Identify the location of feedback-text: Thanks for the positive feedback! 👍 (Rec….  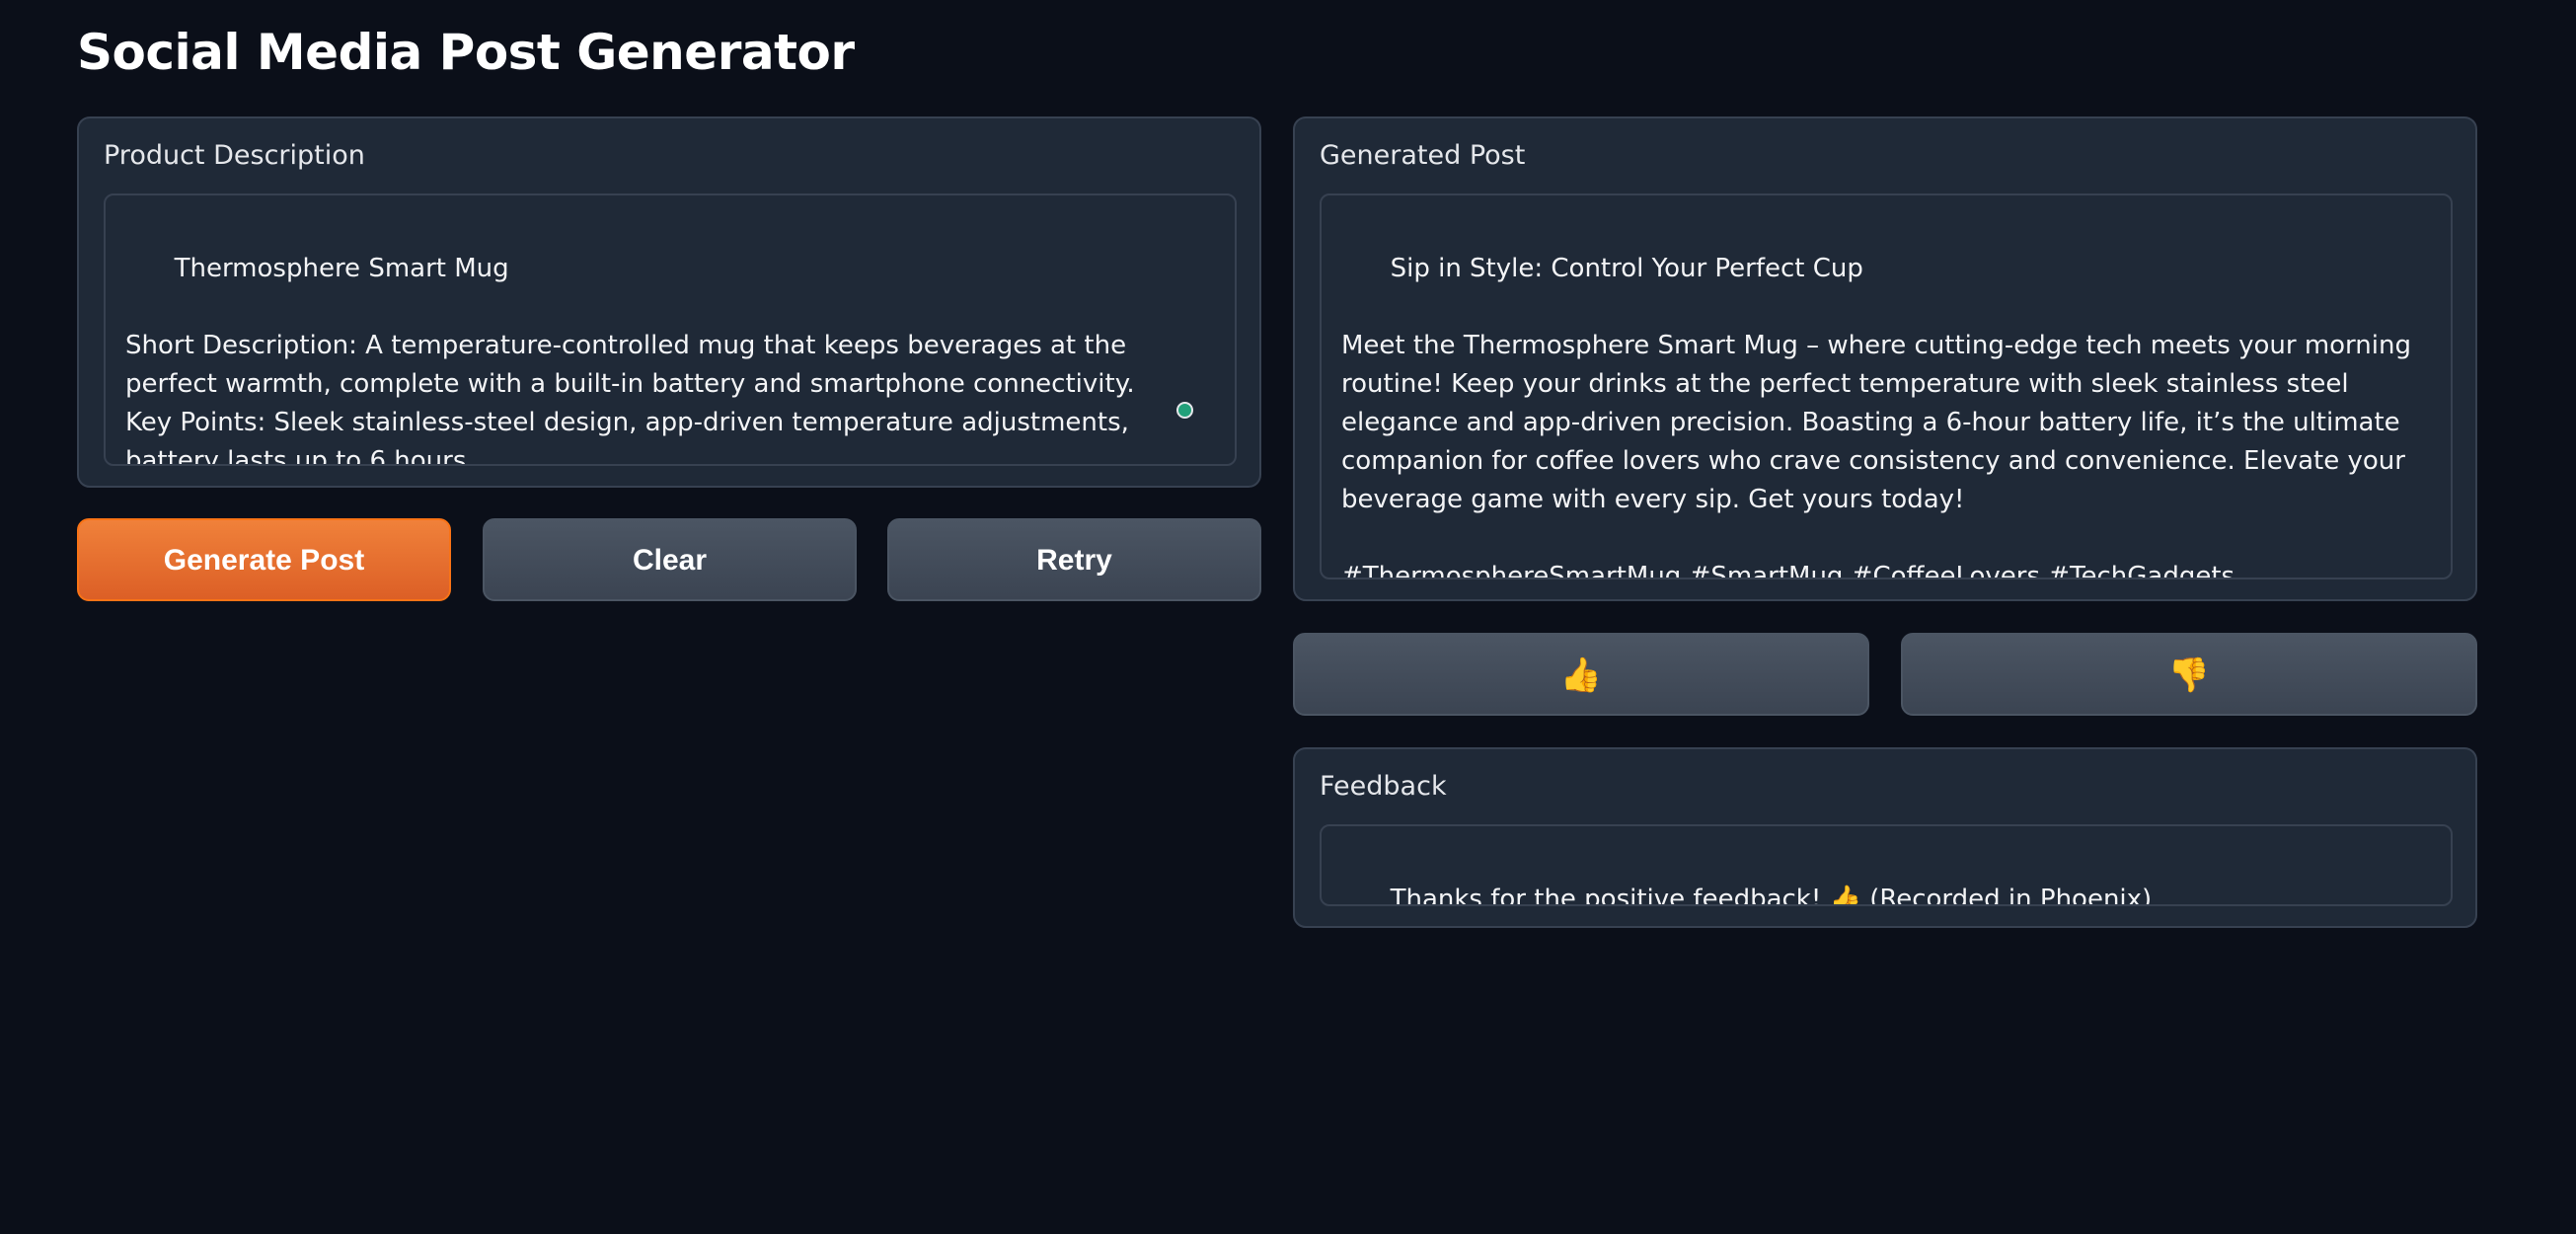
(1771, 895).